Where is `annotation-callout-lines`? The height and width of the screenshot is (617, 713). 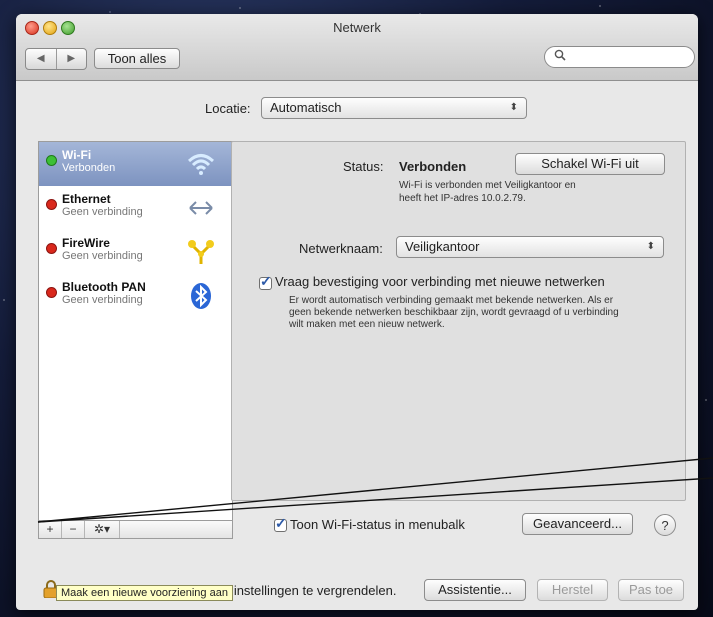
annotation-callout-lines is located at coordinates (375, 490).